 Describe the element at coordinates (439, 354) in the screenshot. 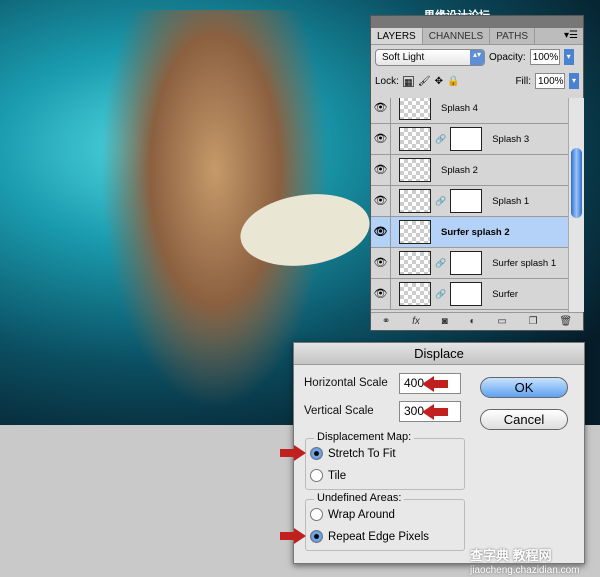

I see `dialog-title: Displace` at that location.